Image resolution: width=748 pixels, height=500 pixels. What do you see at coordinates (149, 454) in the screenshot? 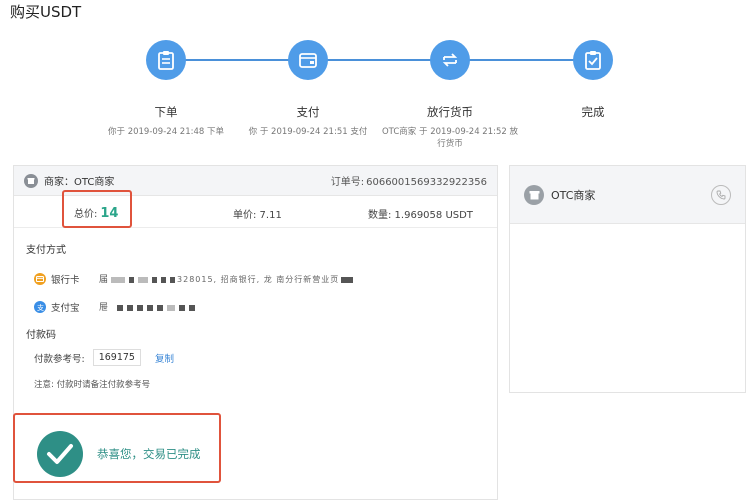
I see `success-text: 恭喜您，交易已完成` at bounding box center [149, 454].